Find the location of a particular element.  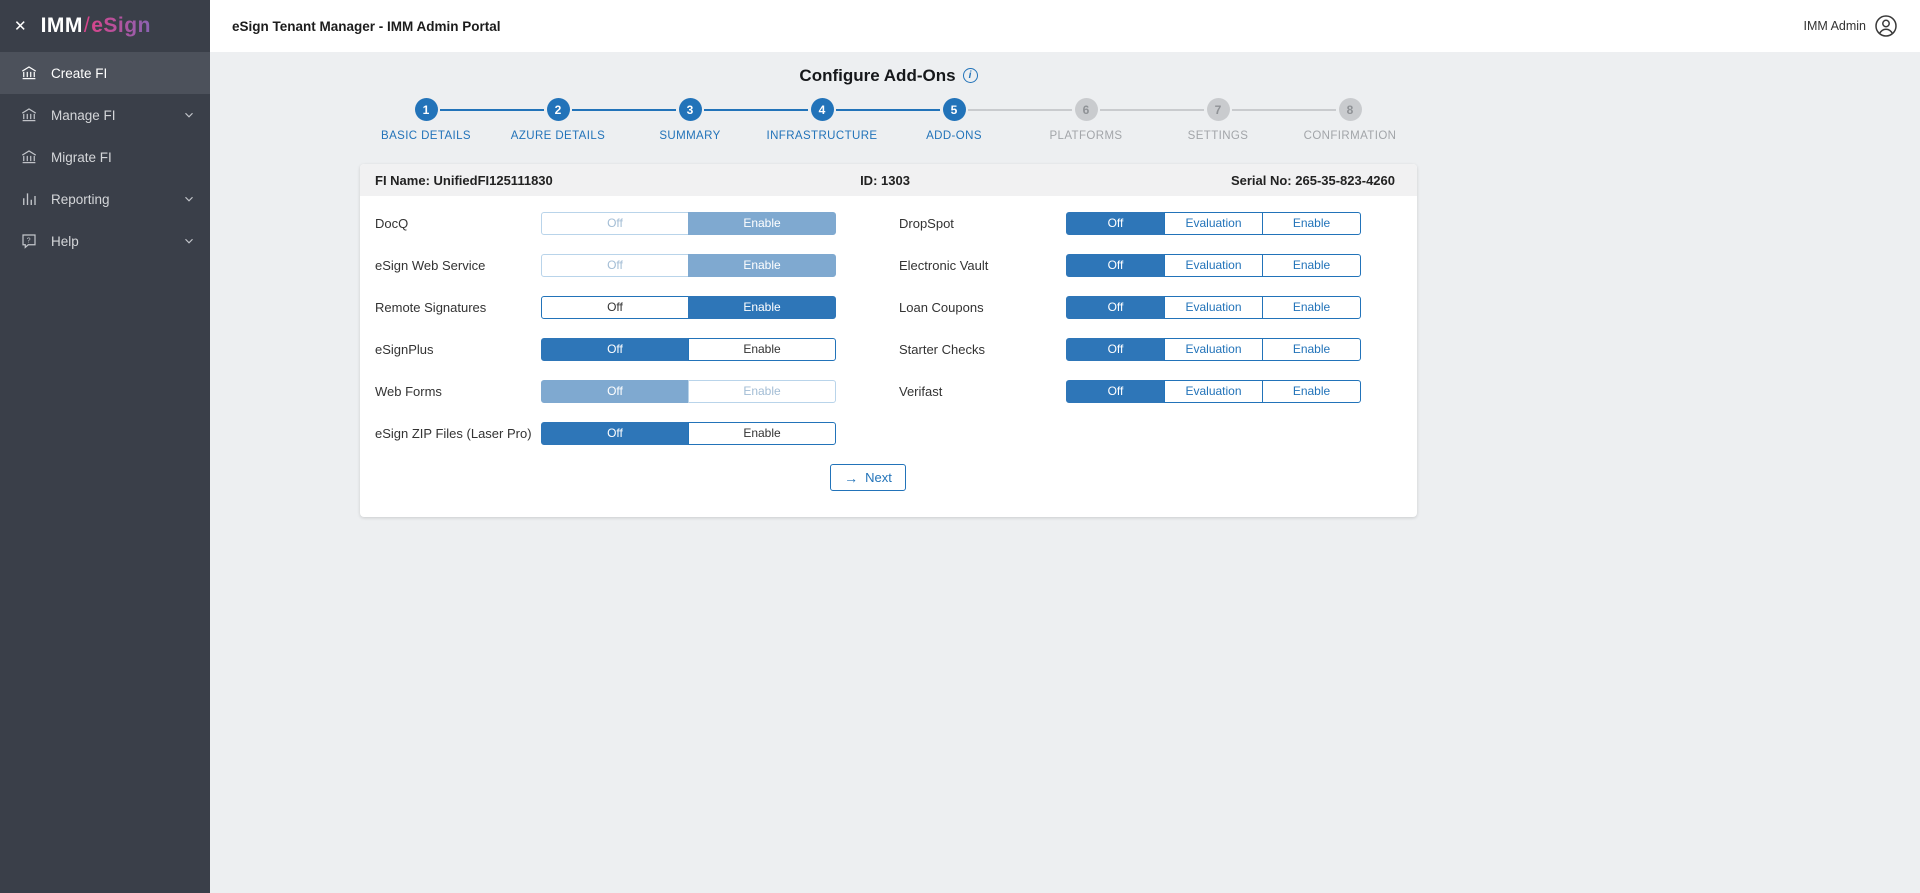

step-label: SUMMARY is located at coordinates (690, 136).